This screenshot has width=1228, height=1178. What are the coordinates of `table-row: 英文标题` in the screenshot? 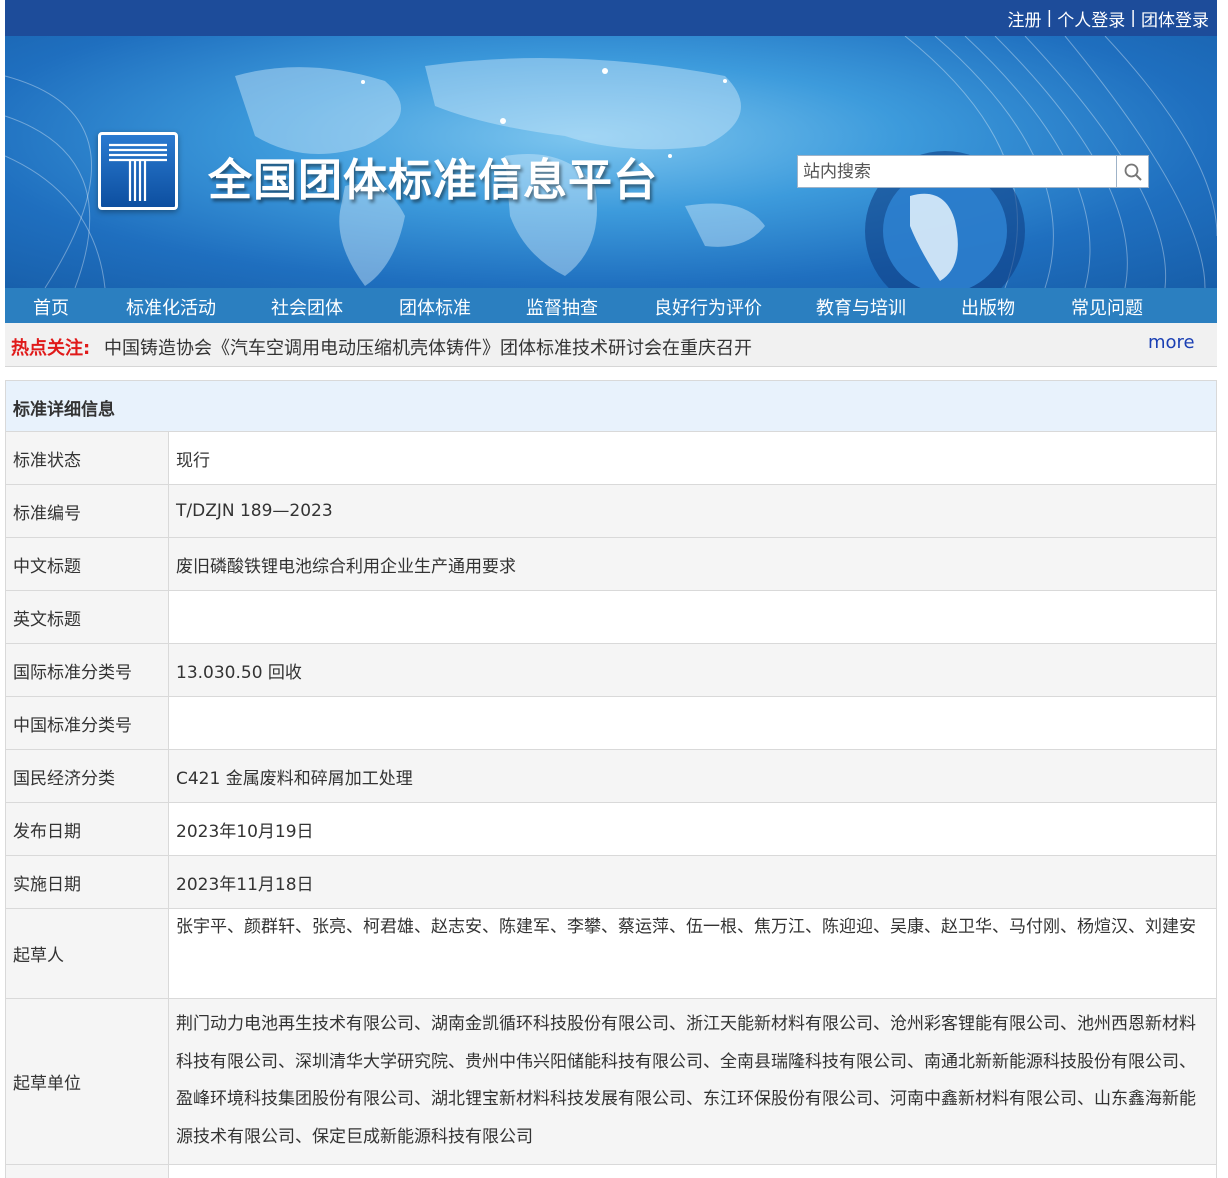 It's located at (611, 617).